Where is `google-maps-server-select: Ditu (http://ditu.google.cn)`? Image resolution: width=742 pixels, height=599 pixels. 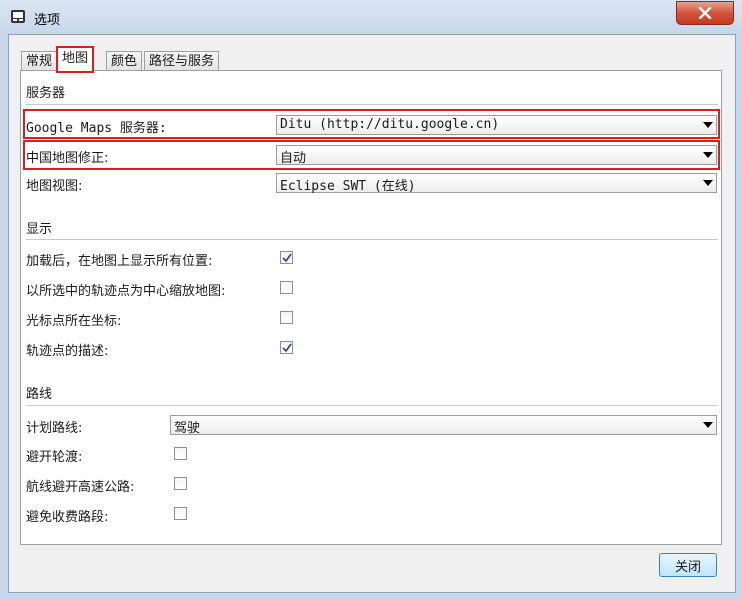 google-maps-server-select: Ditu (http://ditu.google.cn) is located at coordinates (496, 125).